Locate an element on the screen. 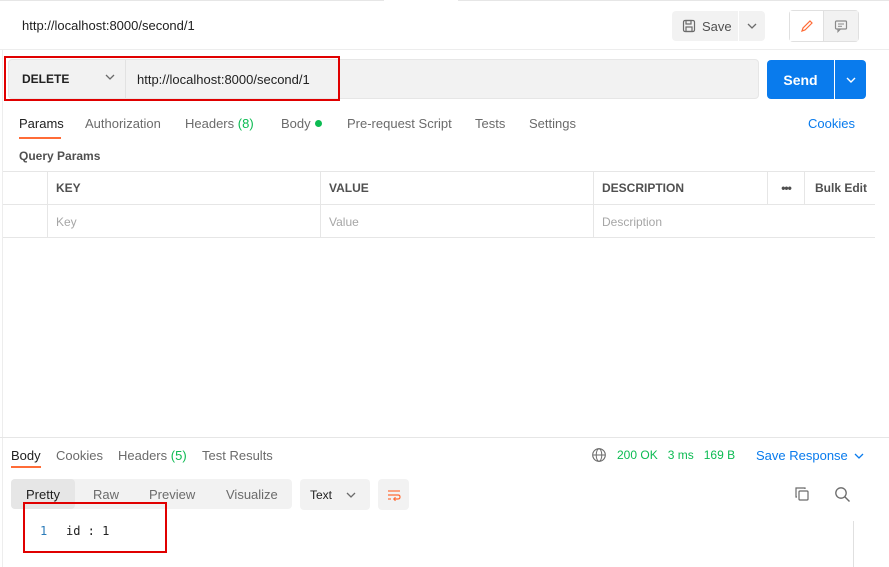 The height and width of the screenshot is (567, 889). wrap-lines-icon is located at coordinates (394, 495).